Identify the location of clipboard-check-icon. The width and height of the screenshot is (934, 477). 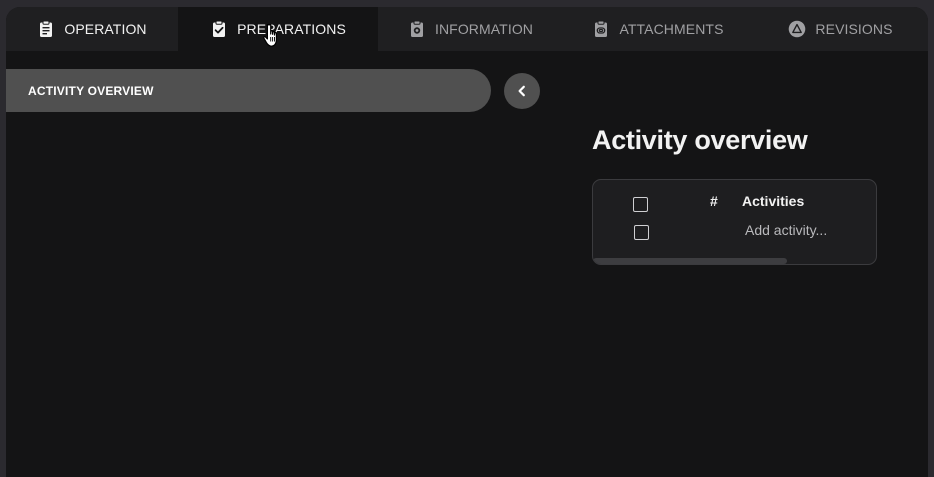
(219, 29).